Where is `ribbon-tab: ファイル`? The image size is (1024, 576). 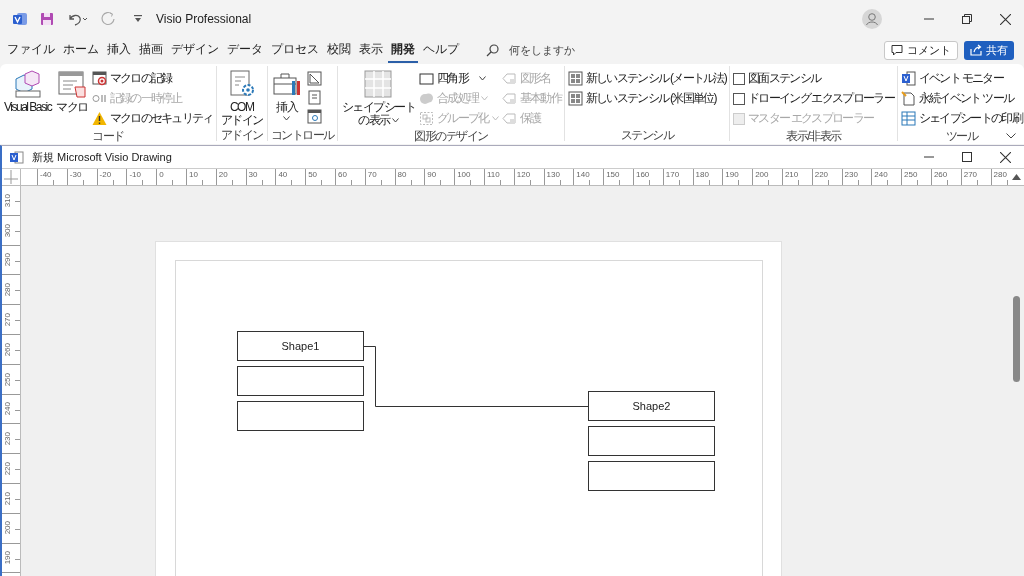
ribbon-tab: ファイル is located at coordinates (31, 50).